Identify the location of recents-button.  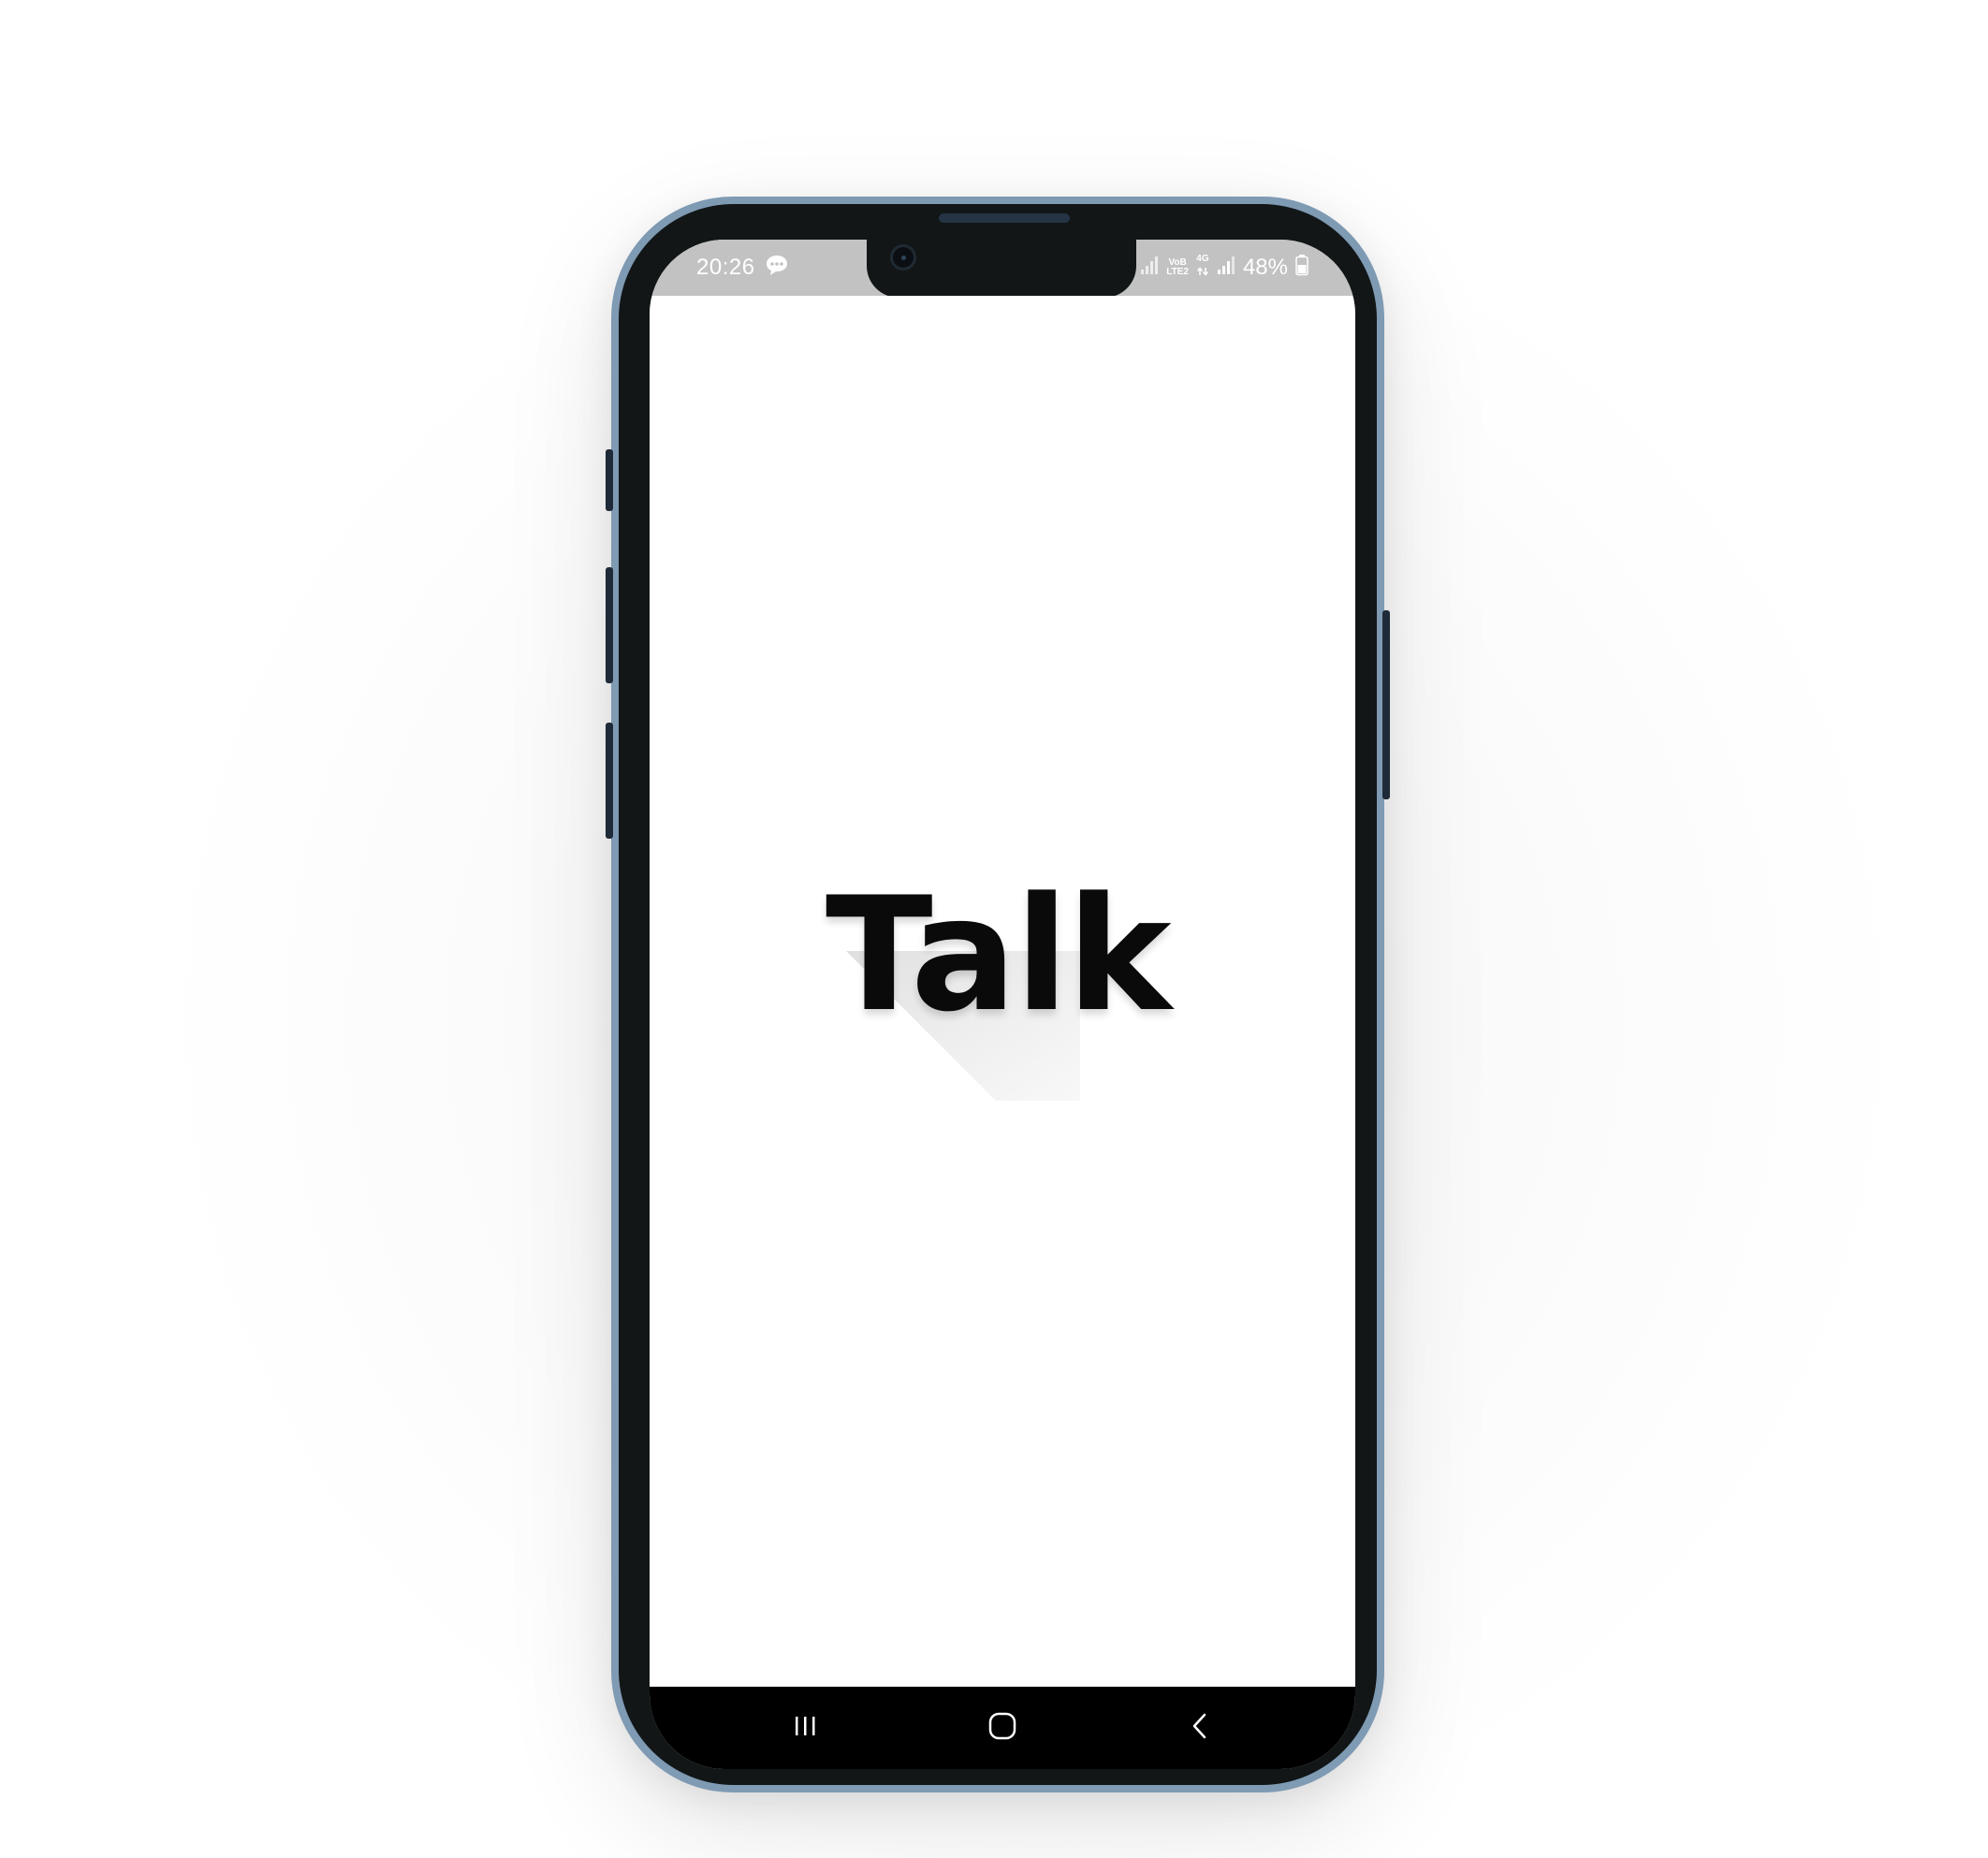
(805, 1728).